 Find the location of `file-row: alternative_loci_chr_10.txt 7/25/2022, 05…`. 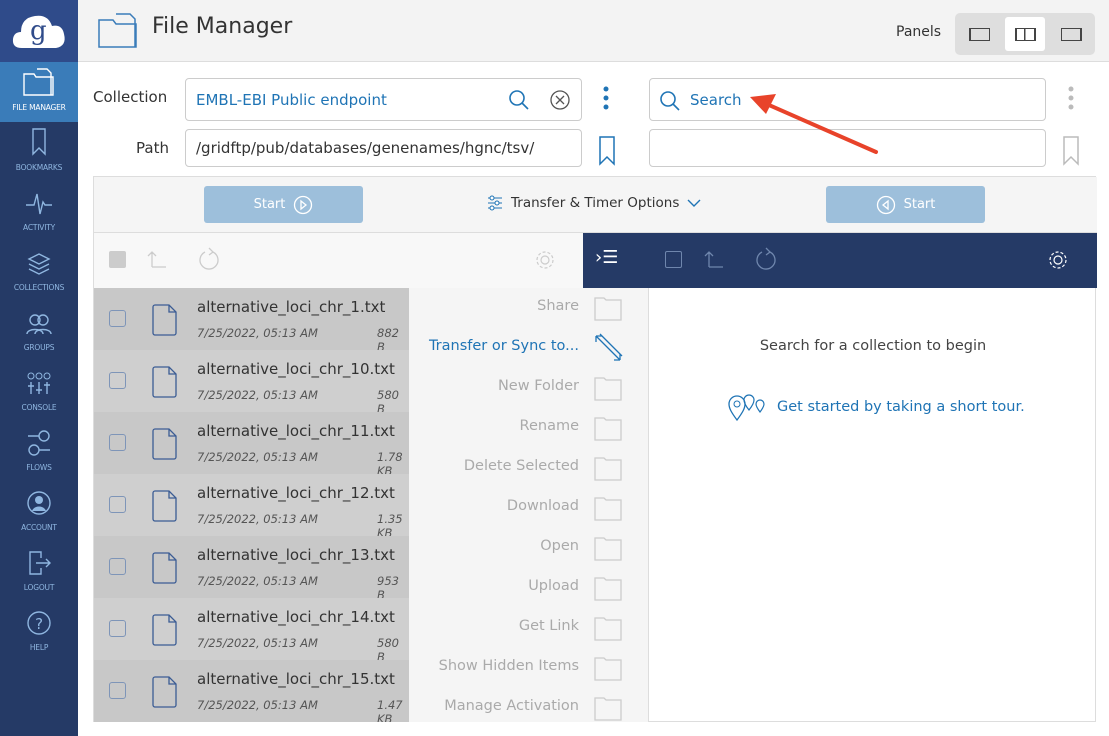

file-row: alternative_loci_chr_10.txt 7/25/2022, 05… is located at coordinates (251, 383).